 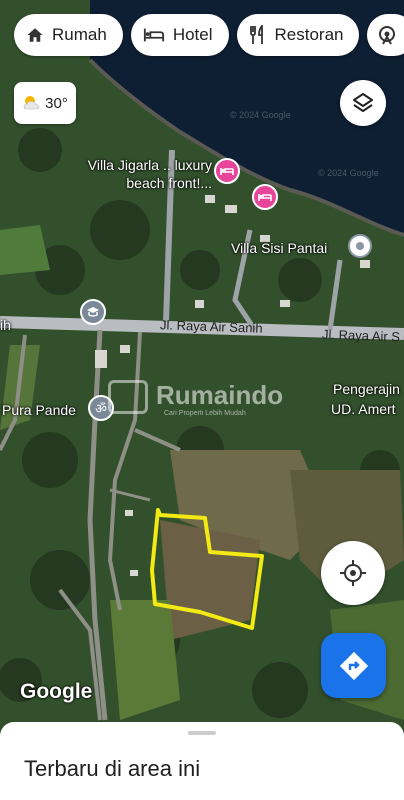 What do you see at coordinates (205, 414) in the screenshot?
I see `watermark-tagline: Cari Properti Lebih Mudah` at bounding box center [205, 414].